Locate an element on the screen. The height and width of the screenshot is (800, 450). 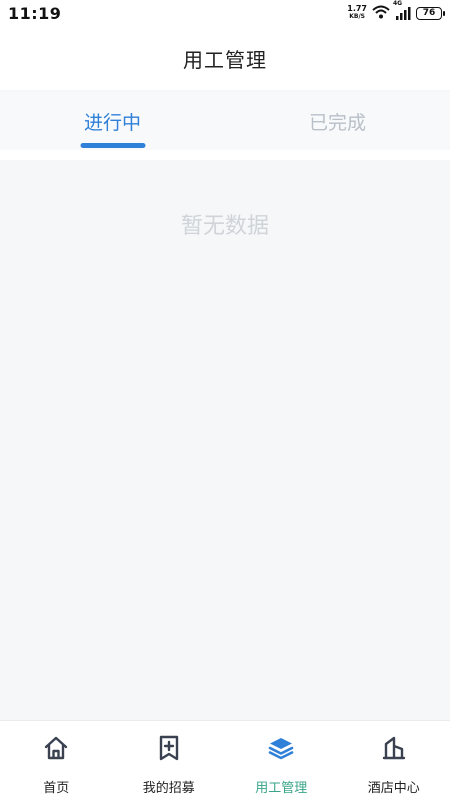
recruit-icon is located at coordinates (169, 748).